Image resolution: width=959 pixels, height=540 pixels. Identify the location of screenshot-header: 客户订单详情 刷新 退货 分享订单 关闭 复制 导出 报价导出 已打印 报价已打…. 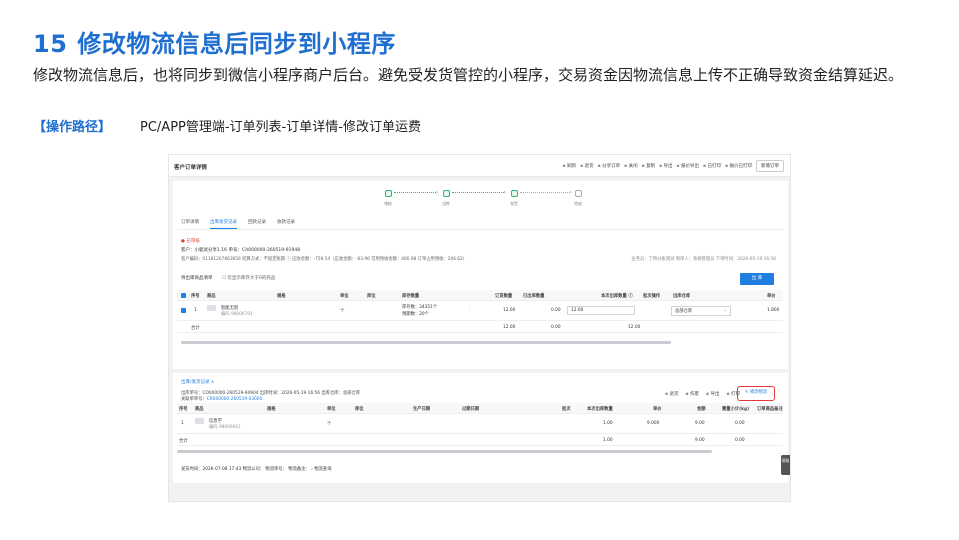
(479, 166).